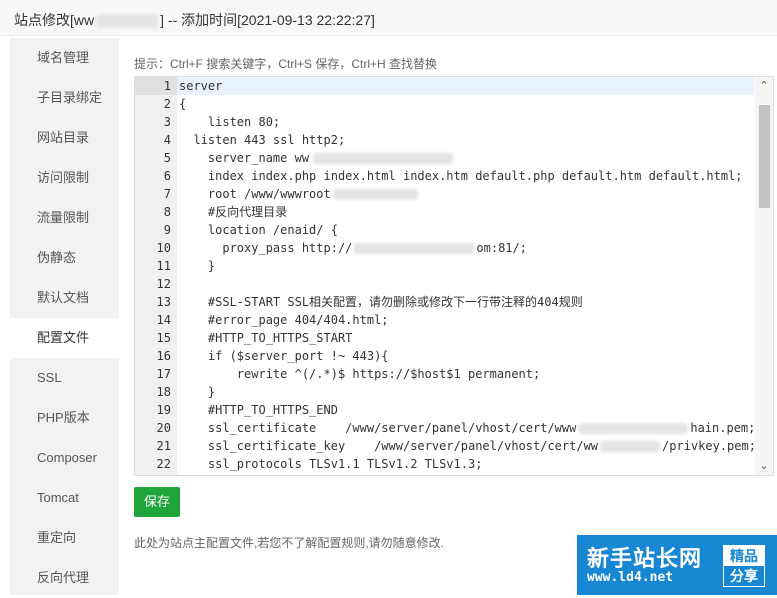  What do you see at coordinates (64, 298) in the screenshot?
I see `sidebar-item-default-doc: 默认文档` at bounding box center [64, 298].